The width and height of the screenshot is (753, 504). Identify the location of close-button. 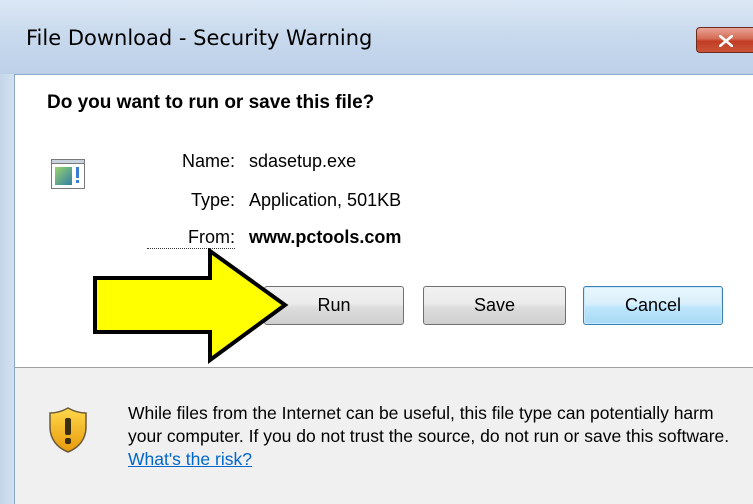
(724, 40).